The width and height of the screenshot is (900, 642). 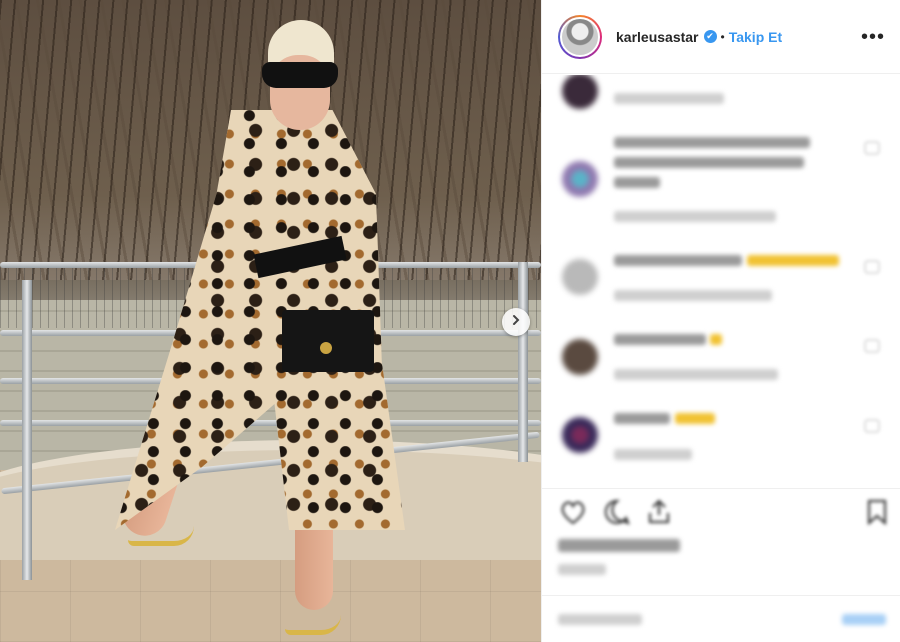 I want to click on more-options-icon: •••, so click(x=873, y=37).